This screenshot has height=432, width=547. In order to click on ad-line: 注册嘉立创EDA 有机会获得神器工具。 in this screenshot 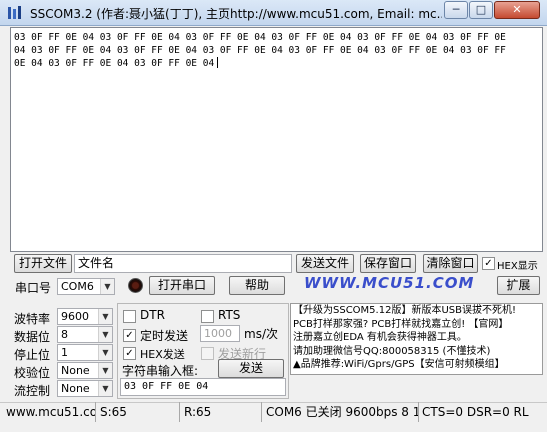, I will do `click(416, 338)`.